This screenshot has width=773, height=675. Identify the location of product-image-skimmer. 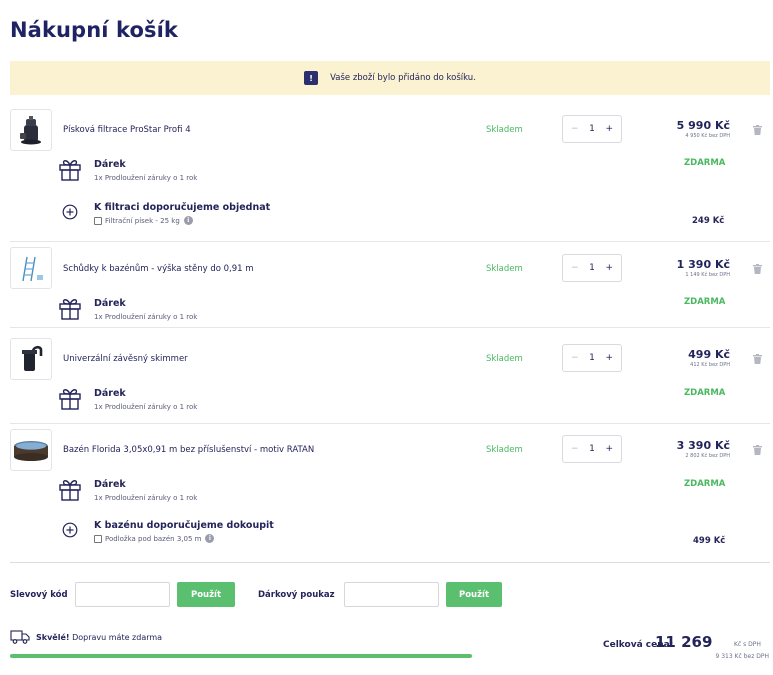
(31, 359).